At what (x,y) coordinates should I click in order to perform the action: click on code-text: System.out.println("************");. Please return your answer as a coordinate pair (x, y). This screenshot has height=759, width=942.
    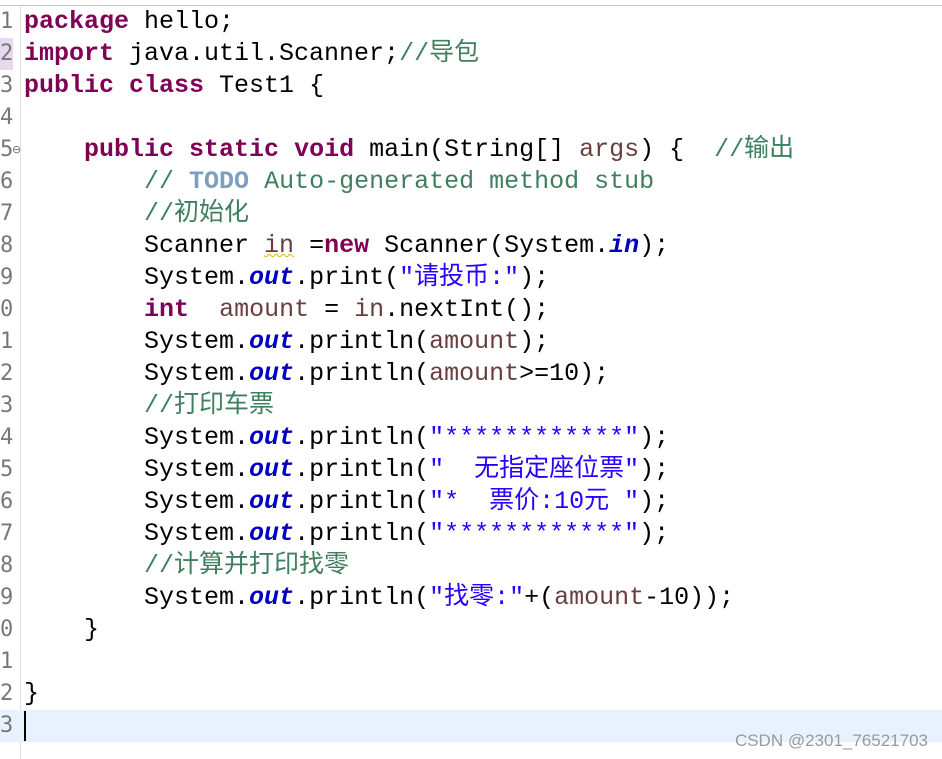
    Looking at the image, I should click on (346, 534).